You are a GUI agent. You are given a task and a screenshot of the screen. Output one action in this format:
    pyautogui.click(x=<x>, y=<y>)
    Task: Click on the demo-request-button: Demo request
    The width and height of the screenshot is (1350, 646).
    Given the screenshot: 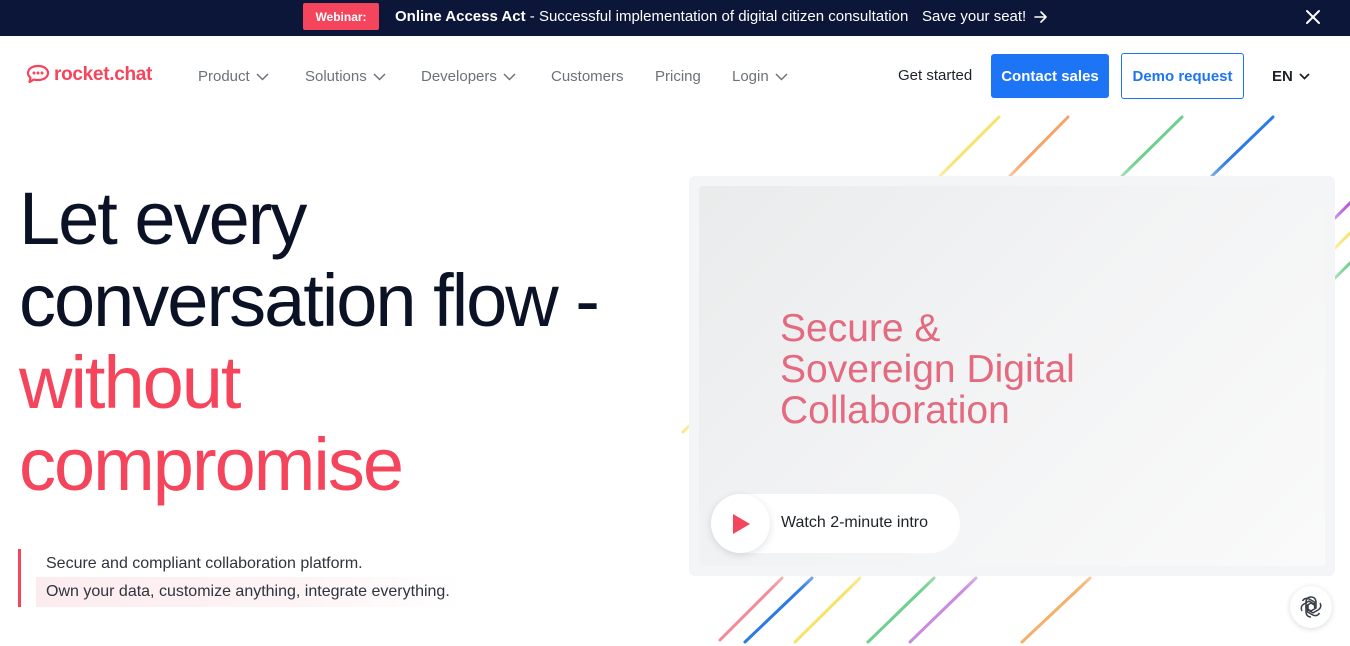 What is the action you would take?
    pyautogui.click(x=1182, y=76)
    